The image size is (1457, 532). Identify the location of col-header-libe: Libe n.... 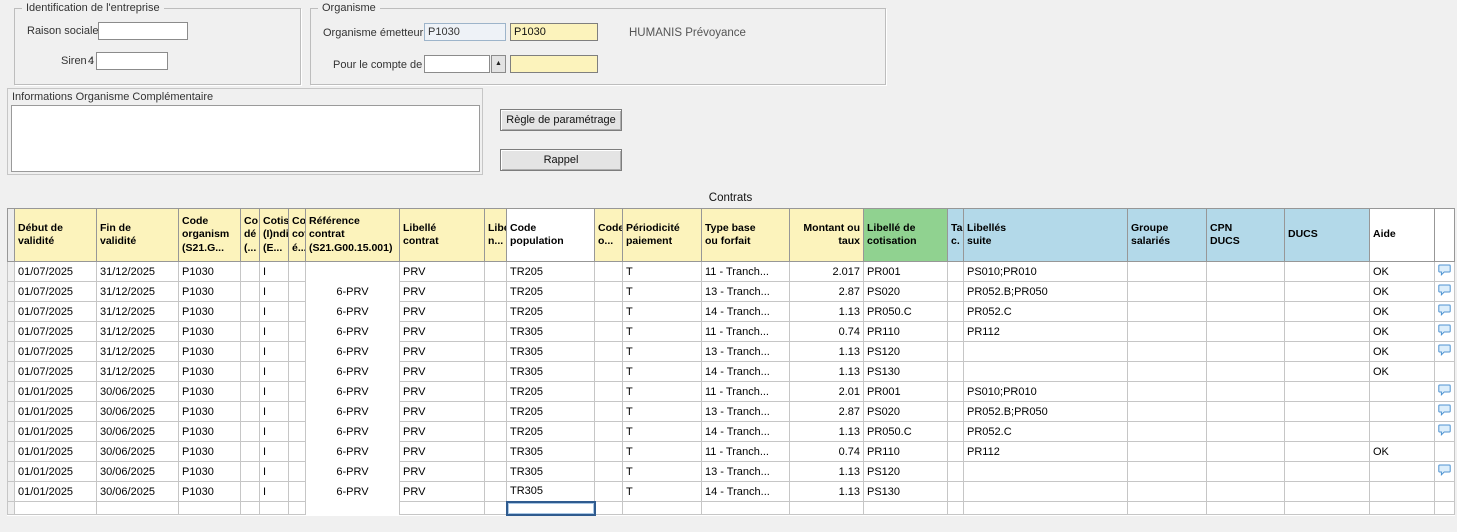
(495, 235).